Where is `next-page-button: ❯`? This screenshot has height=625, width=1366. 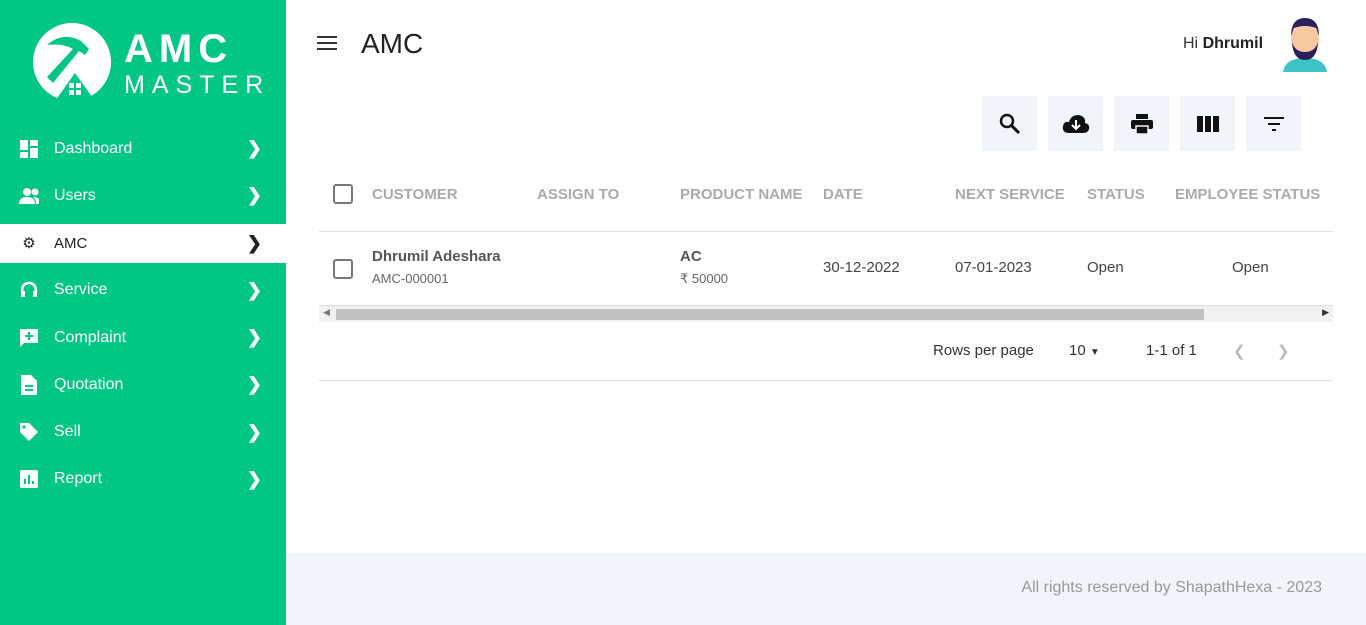
next-page-button: ❯ is located at coordinates (1283, 351).